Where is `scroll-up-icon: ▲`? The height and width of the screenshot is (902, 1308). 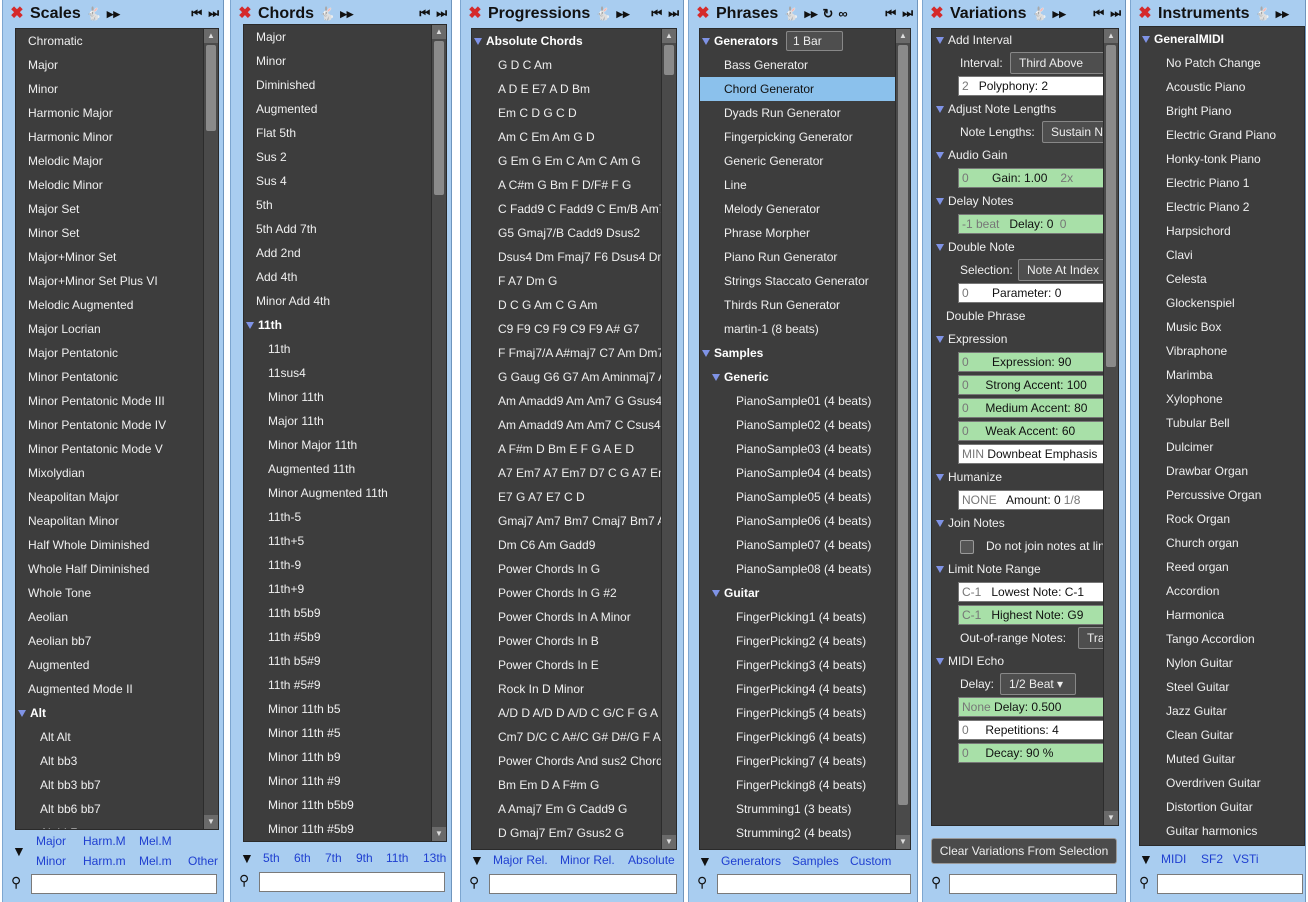
scroll-up-icon: ▲ is located at coordinates (669, 36).